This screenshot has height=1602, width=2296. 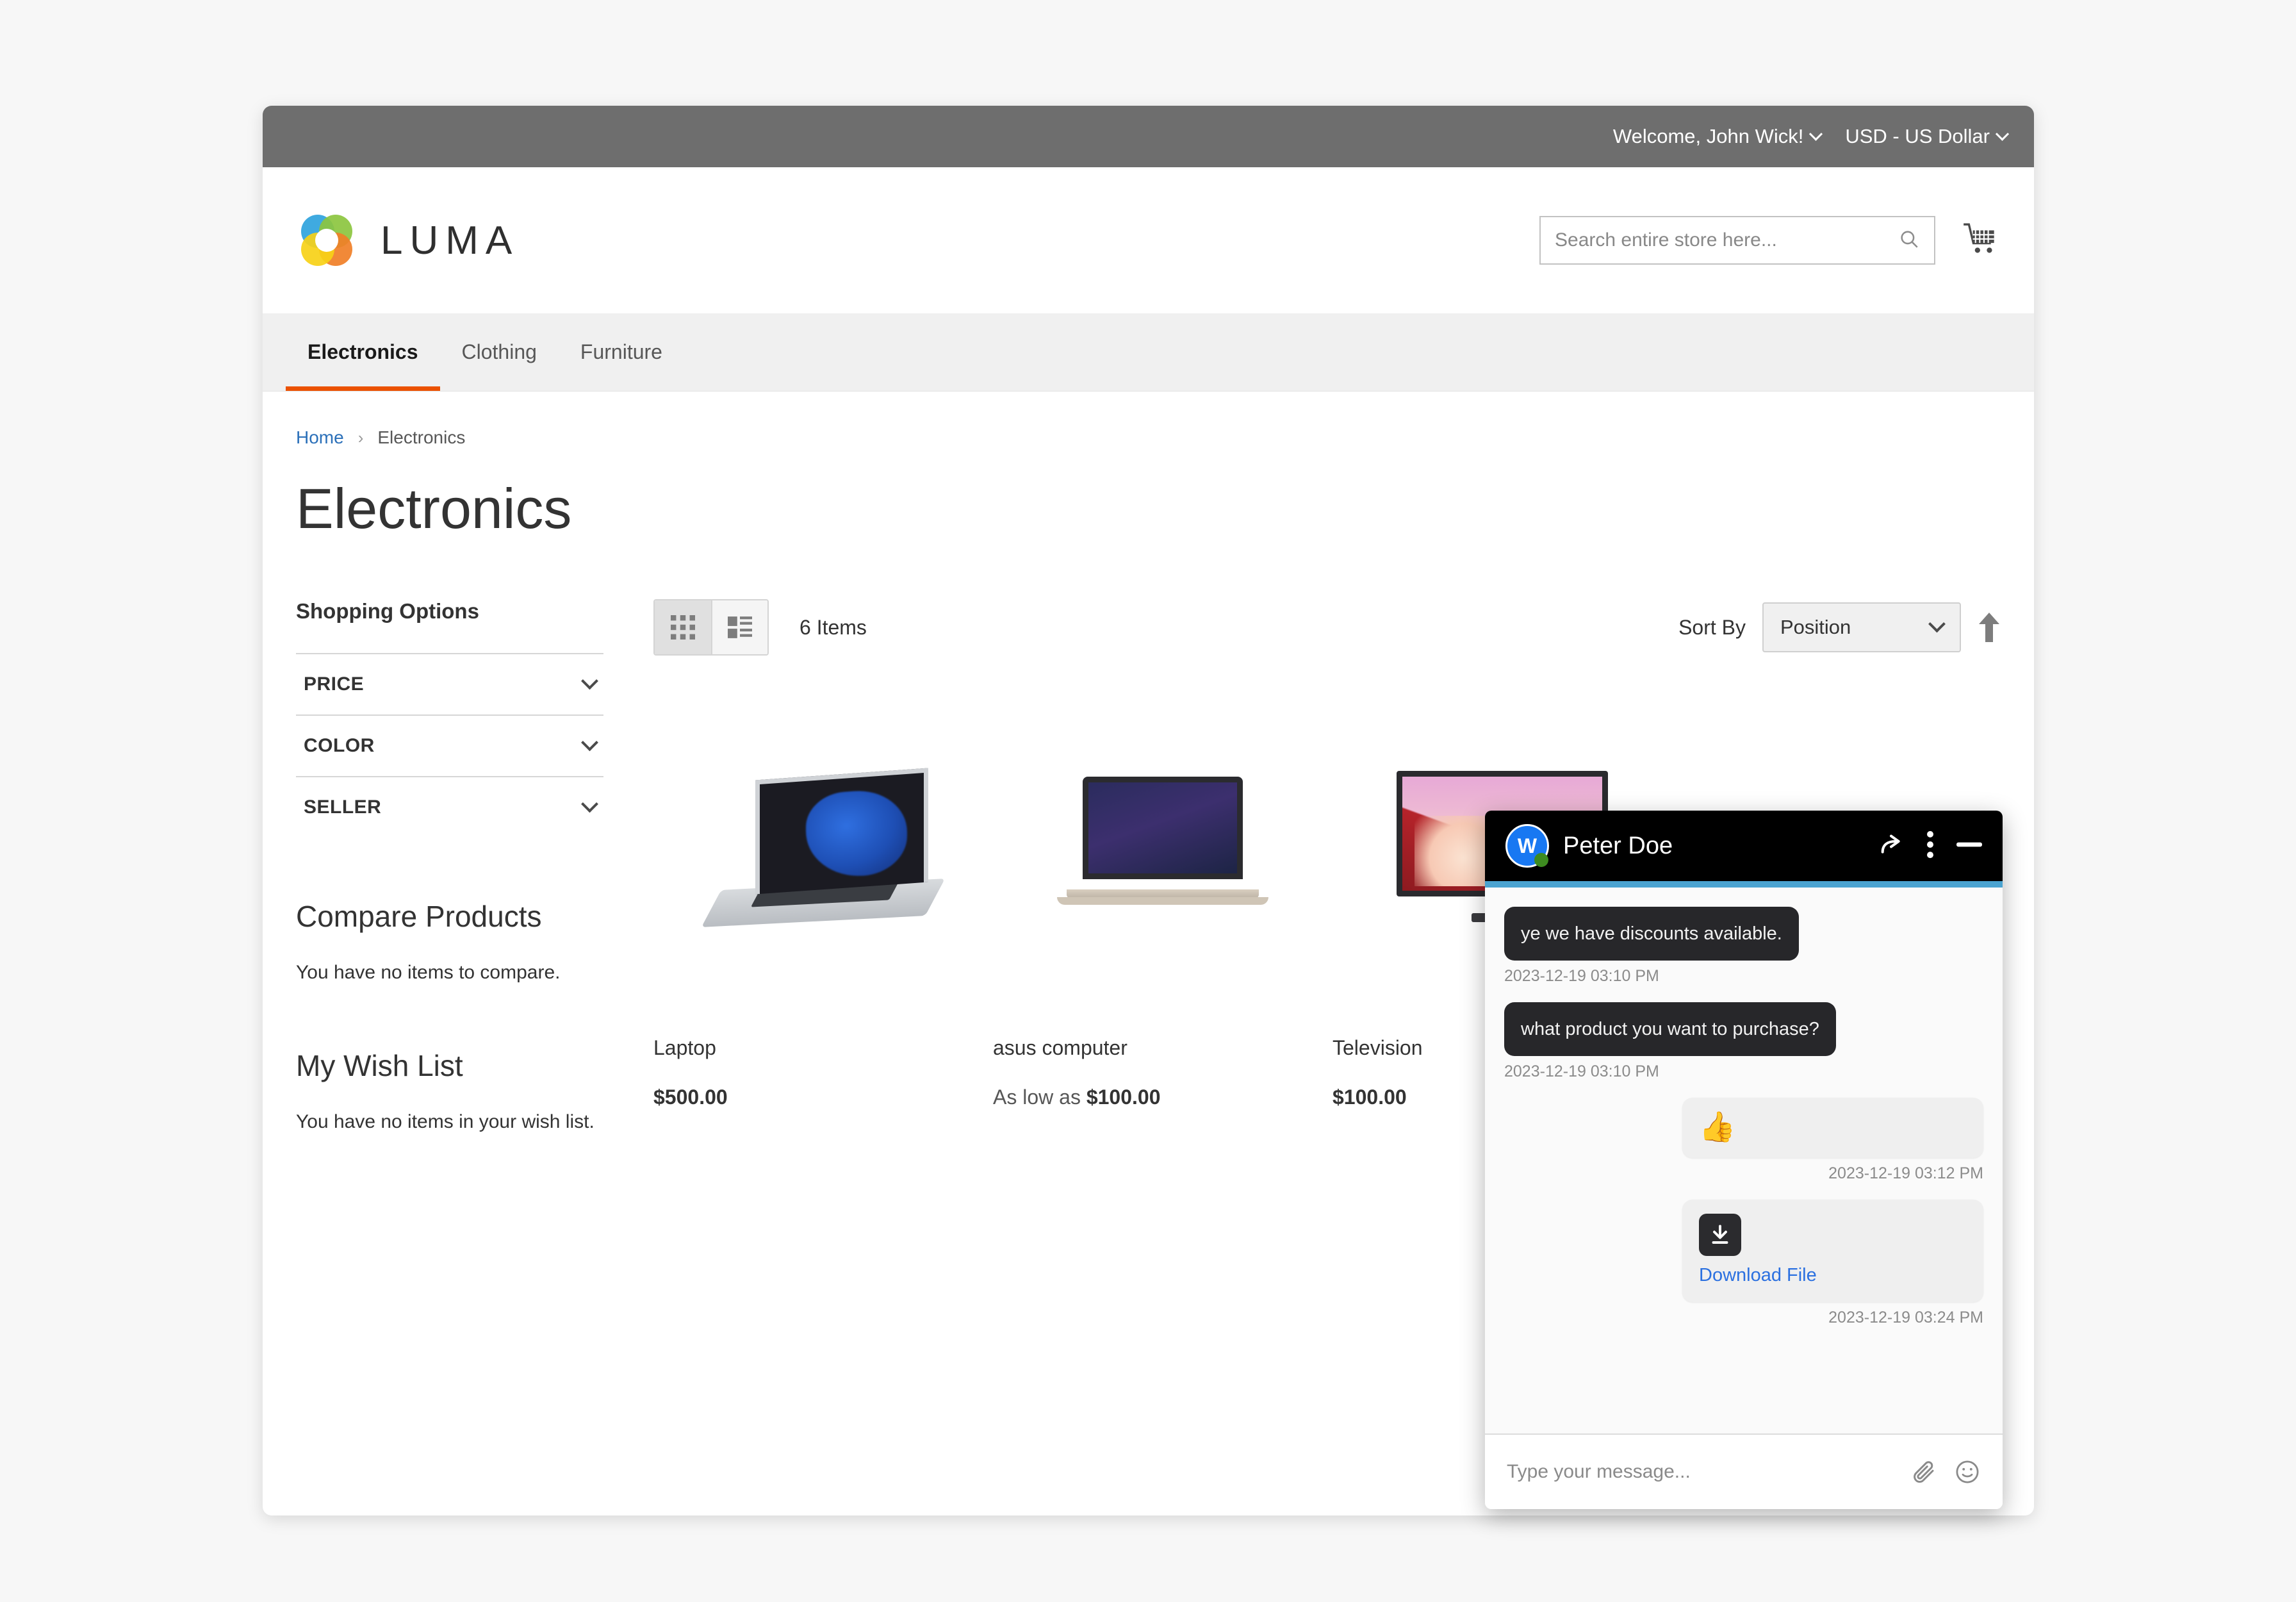 I want to click on product-toolbar: 6 Items Sort By Position, so click(x=1327, y=628).